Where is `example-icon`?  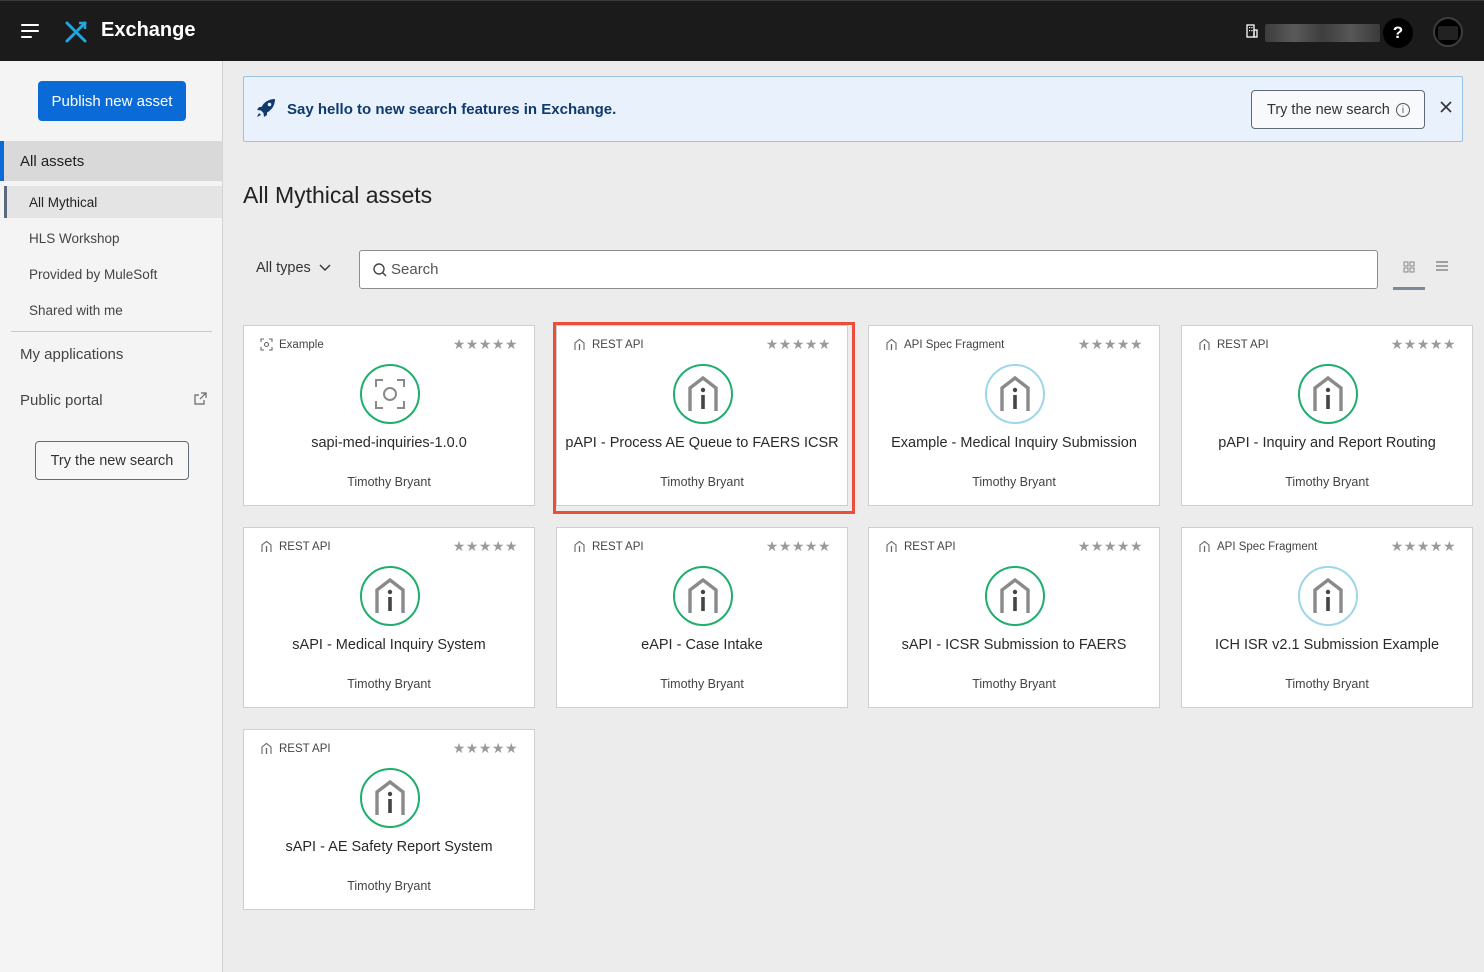
example-icon is located at coordinates (390, 394).